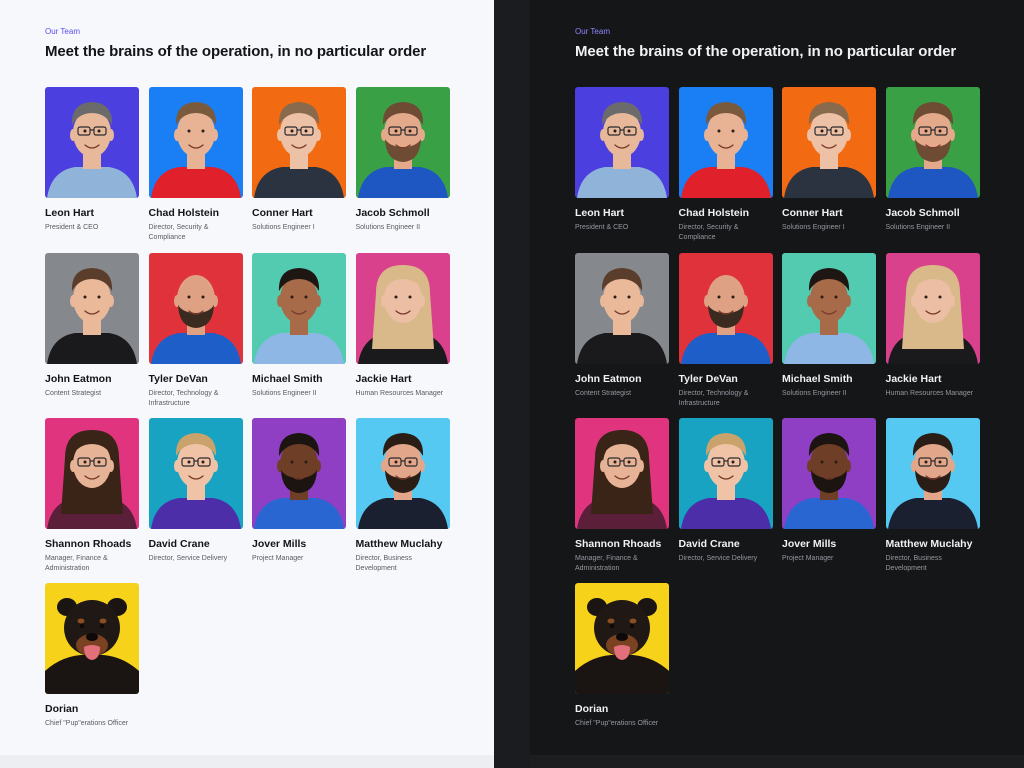  What do you see at coordinates (70, 213) in the screenshot?
I see `team-member-name: Leon Hart` at bounding box center [70, 213].